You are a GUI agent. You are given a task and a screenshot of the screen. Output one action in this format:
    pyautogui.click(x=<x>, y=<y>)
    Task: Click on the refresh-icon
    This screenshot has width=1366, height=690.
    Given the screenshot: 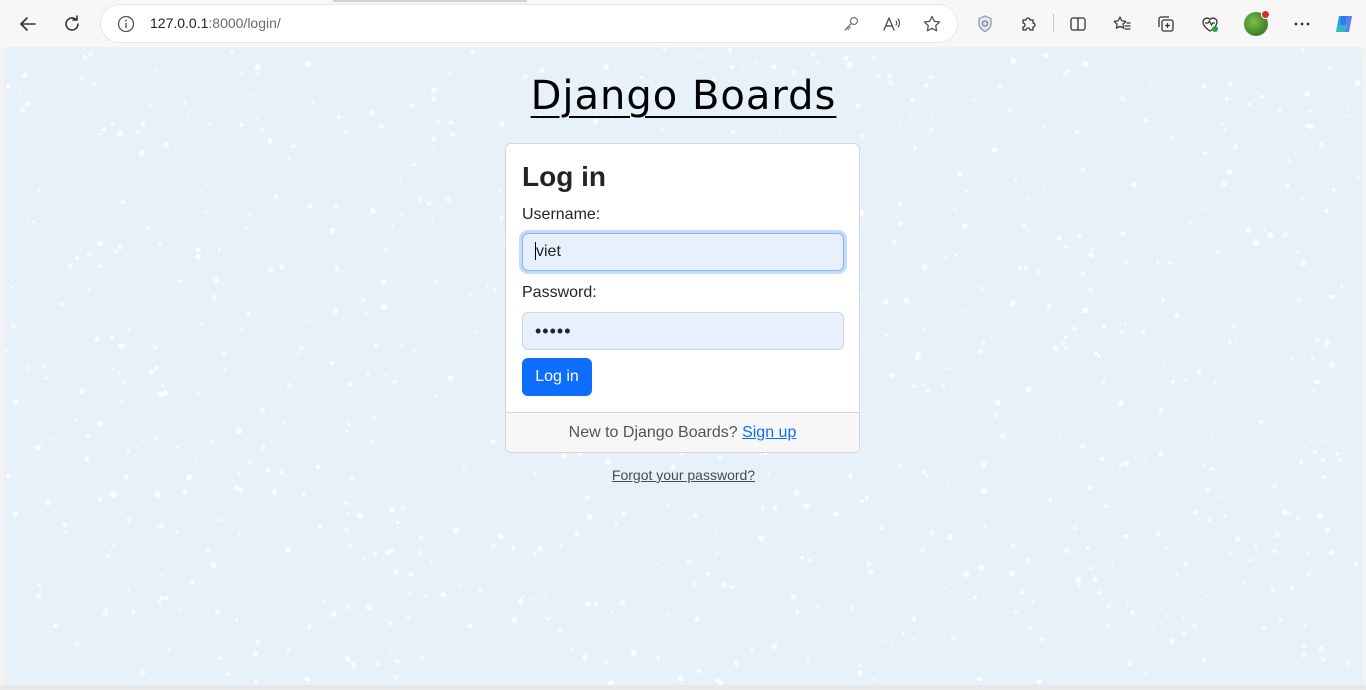 What is the action you would take?
    pyautogui.click(x=72, y=23)
    